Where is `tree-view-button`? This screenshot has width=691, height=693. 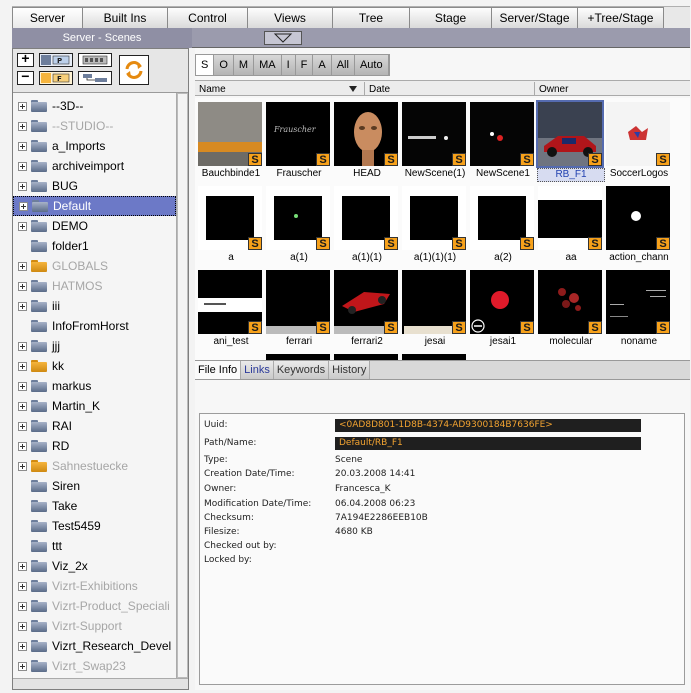
tree-view-button is located at coordinates (95, 78).